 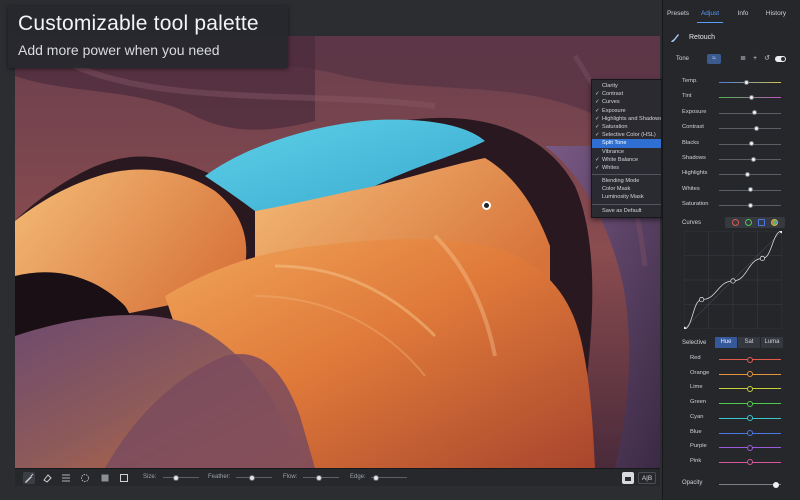 I want to click on menu-item: Color Mask, so click(x=626, y=189).